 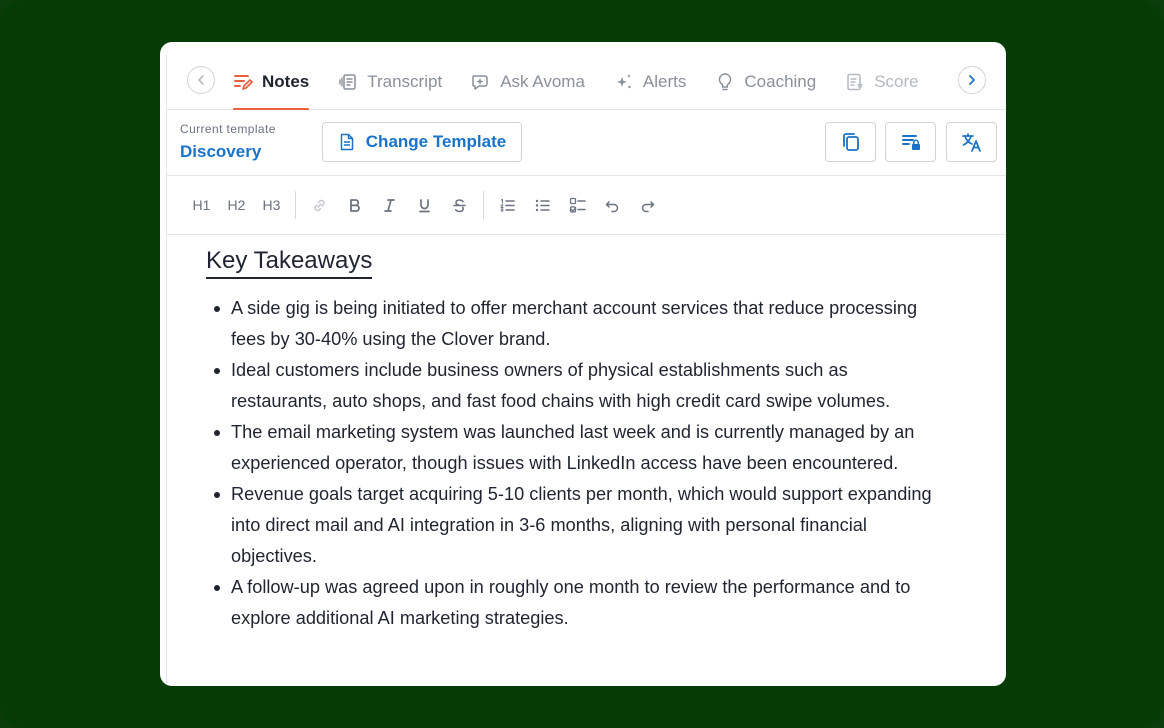 I want to click on tab-label: Alerts, so click(x=664, y=81).